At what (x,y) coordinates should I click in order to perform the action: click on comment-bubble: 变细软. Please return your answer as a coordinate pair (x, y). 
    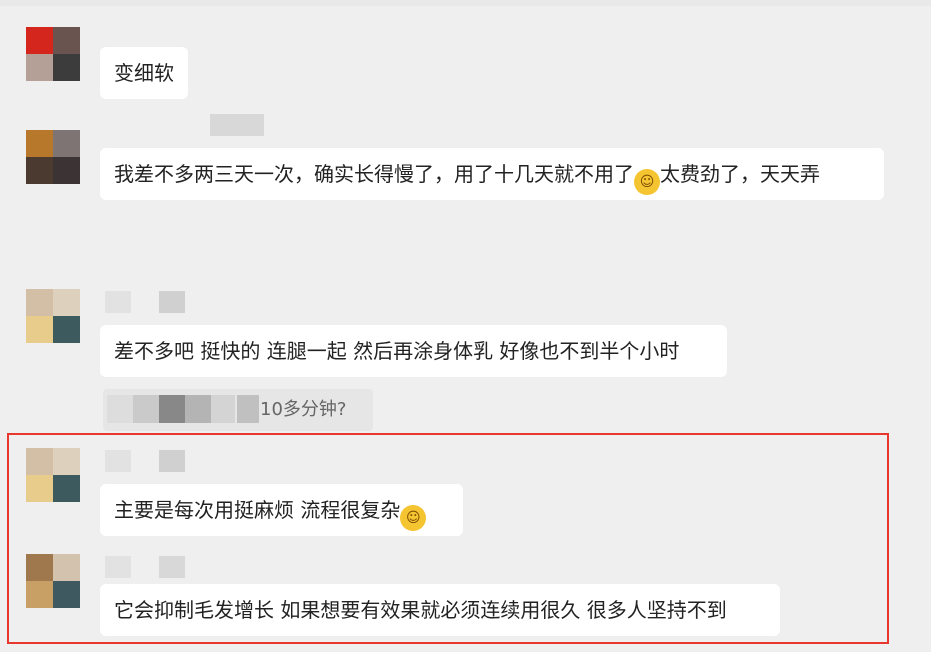
    Looking at the image, I should click on (144, 73).